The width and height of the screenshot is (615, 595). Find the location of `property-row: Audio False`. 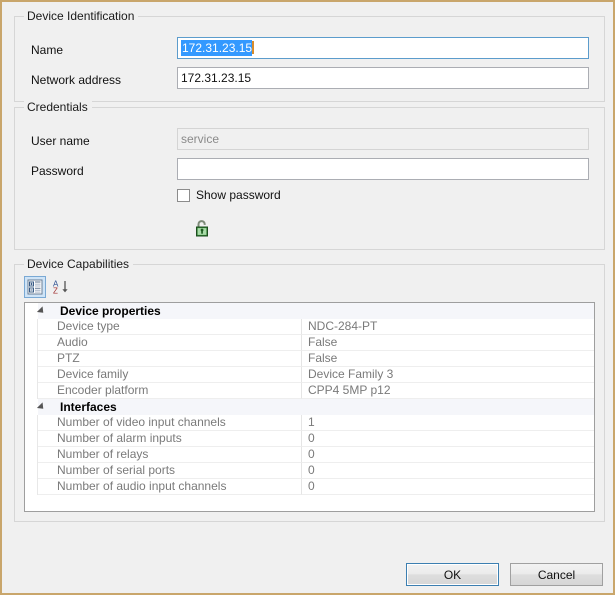

property-row: Audio False is located at coordinates (309, 343).